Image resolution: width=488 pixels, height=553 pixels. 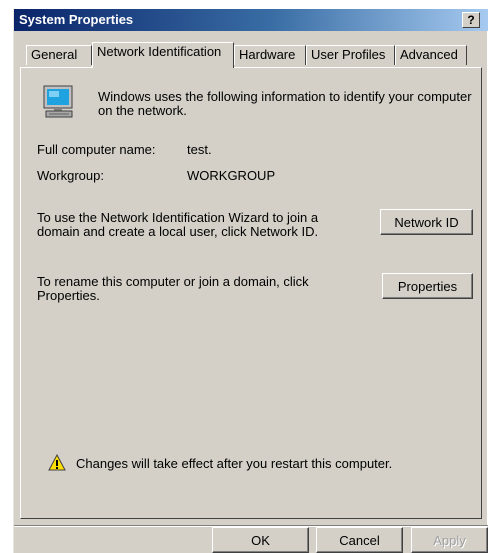 What do you see at coordinates (96, 149) in the screenshot?
I see `full-computer-name-label: Full computer name:` at bounding box center [96, 149].